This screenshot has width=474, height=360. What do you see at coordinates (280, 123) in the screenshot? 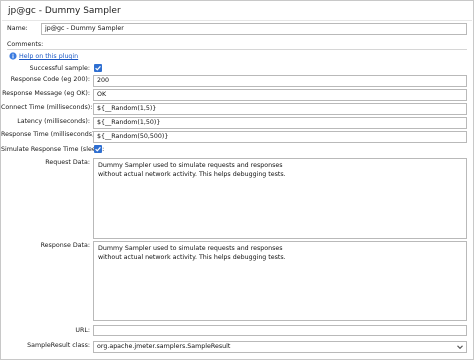
I see `latency-input: ${__Random(1,50)}` at bounding box center [280, 123].